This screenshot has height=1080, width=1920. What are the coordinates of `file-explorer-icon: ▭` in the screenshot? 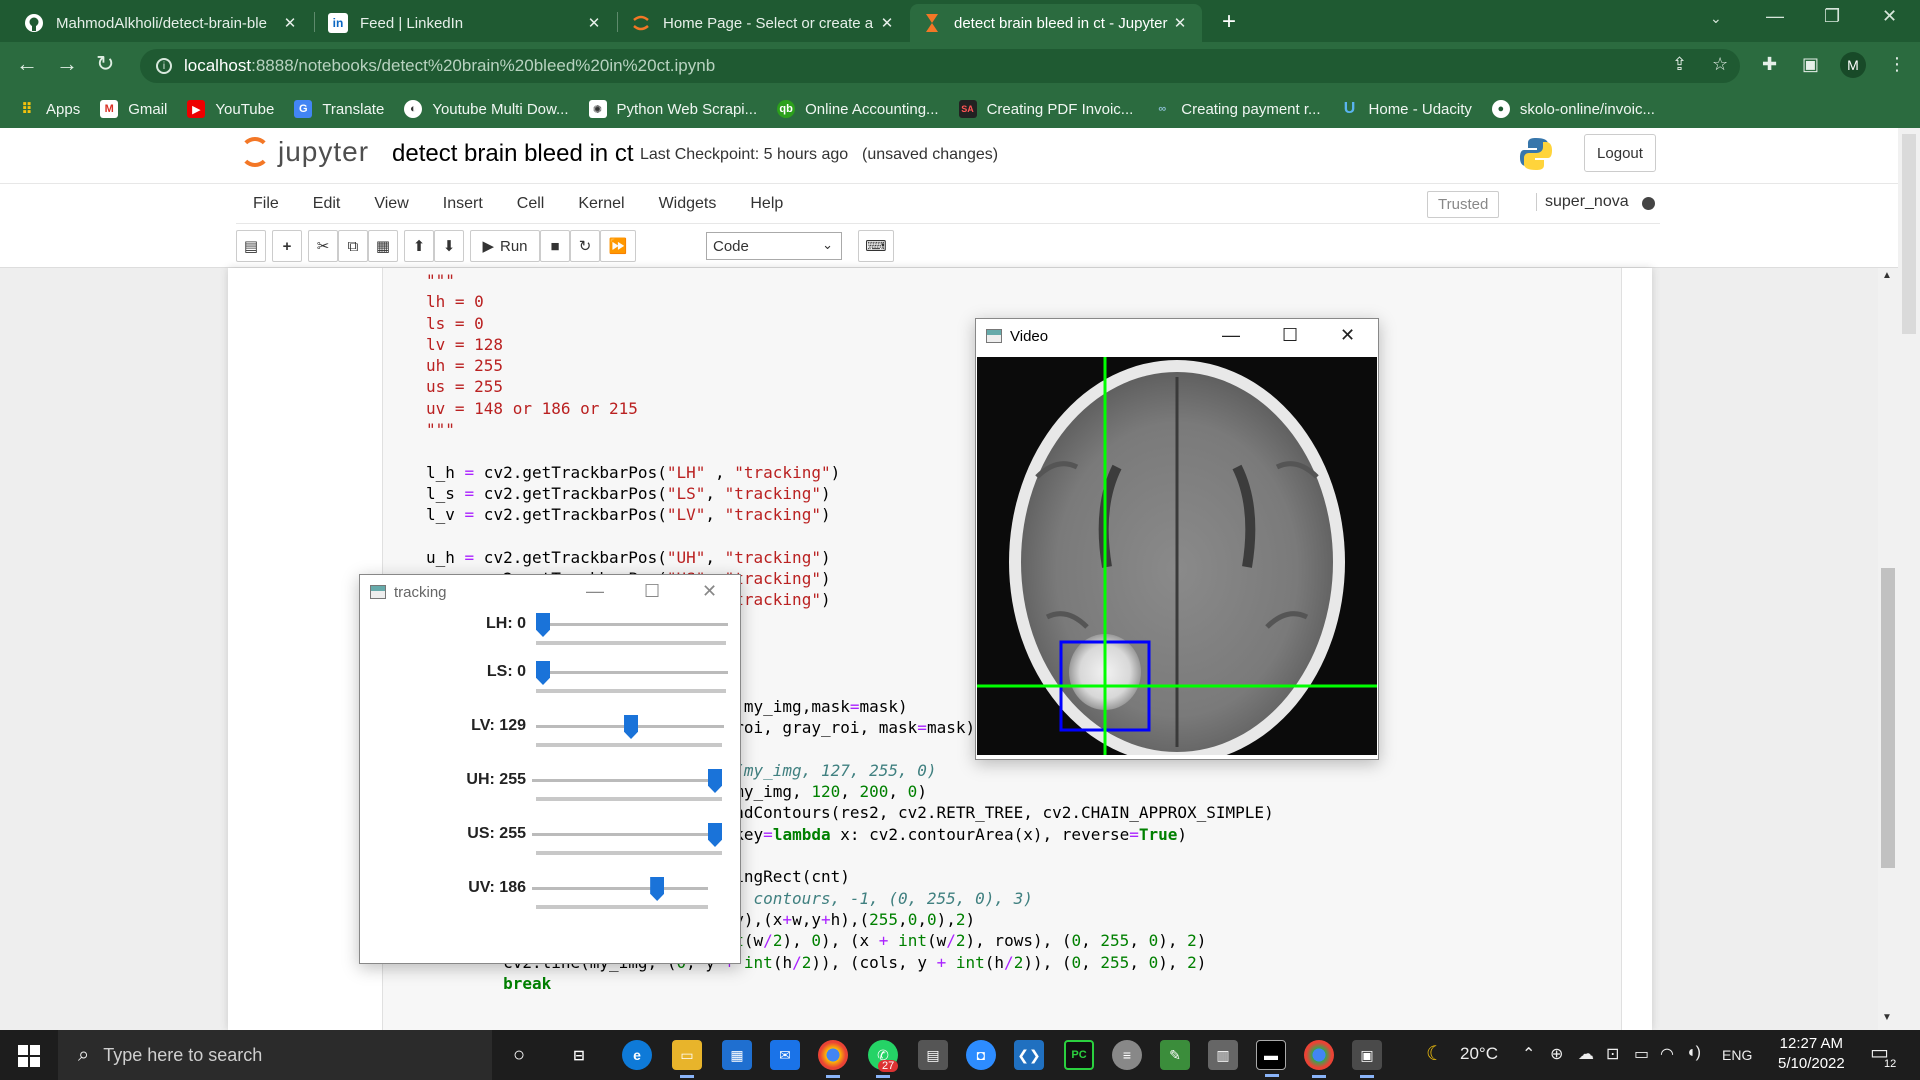 It's located at (687, 1059).